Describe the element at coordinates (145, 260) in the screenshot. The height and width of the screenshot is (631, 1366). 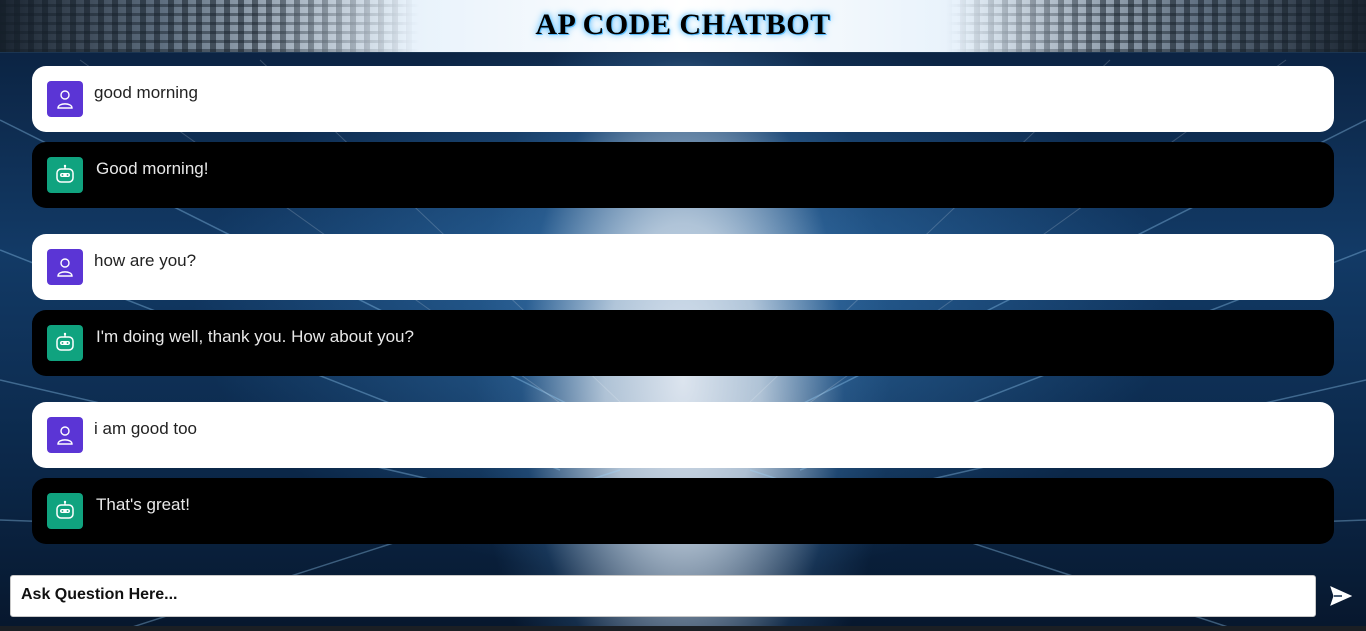
I see `message-text: how are you?` at that location.